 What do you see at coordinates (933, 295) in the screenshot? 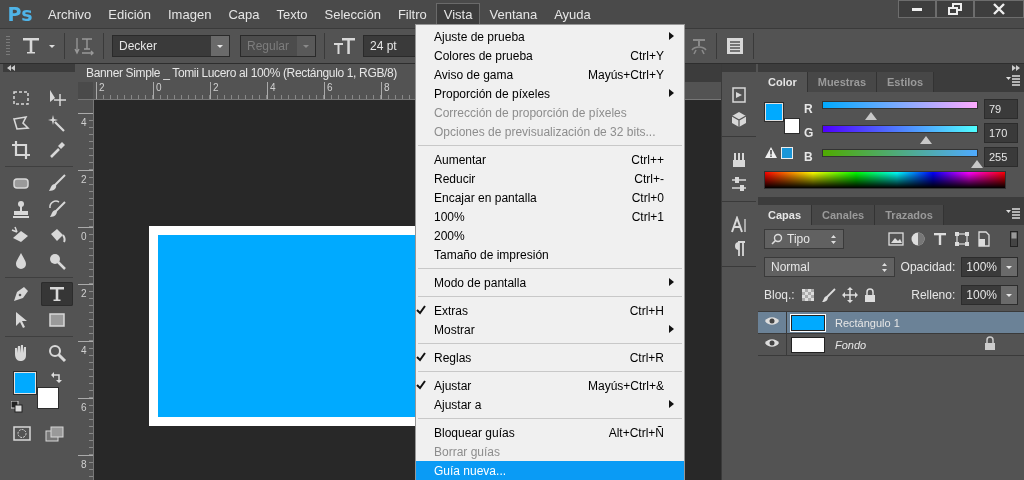
I see `fill-label: Relleno:` at bounding box center [933, 295].